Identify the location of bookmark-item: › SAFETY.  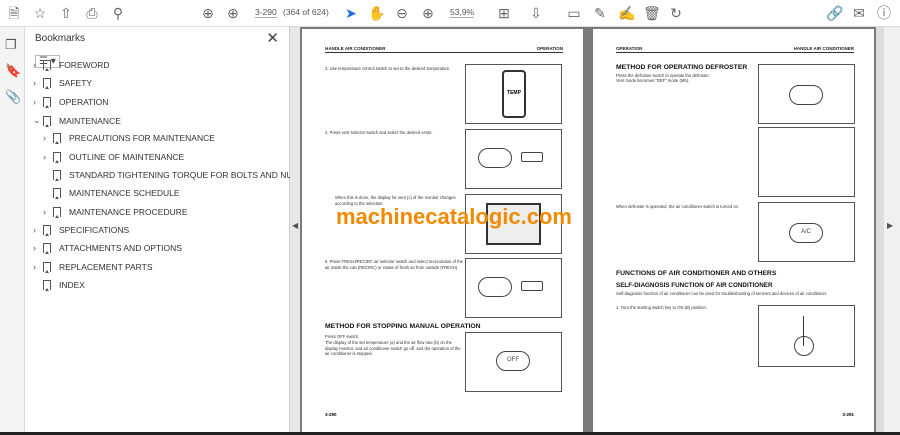
(63, 83).